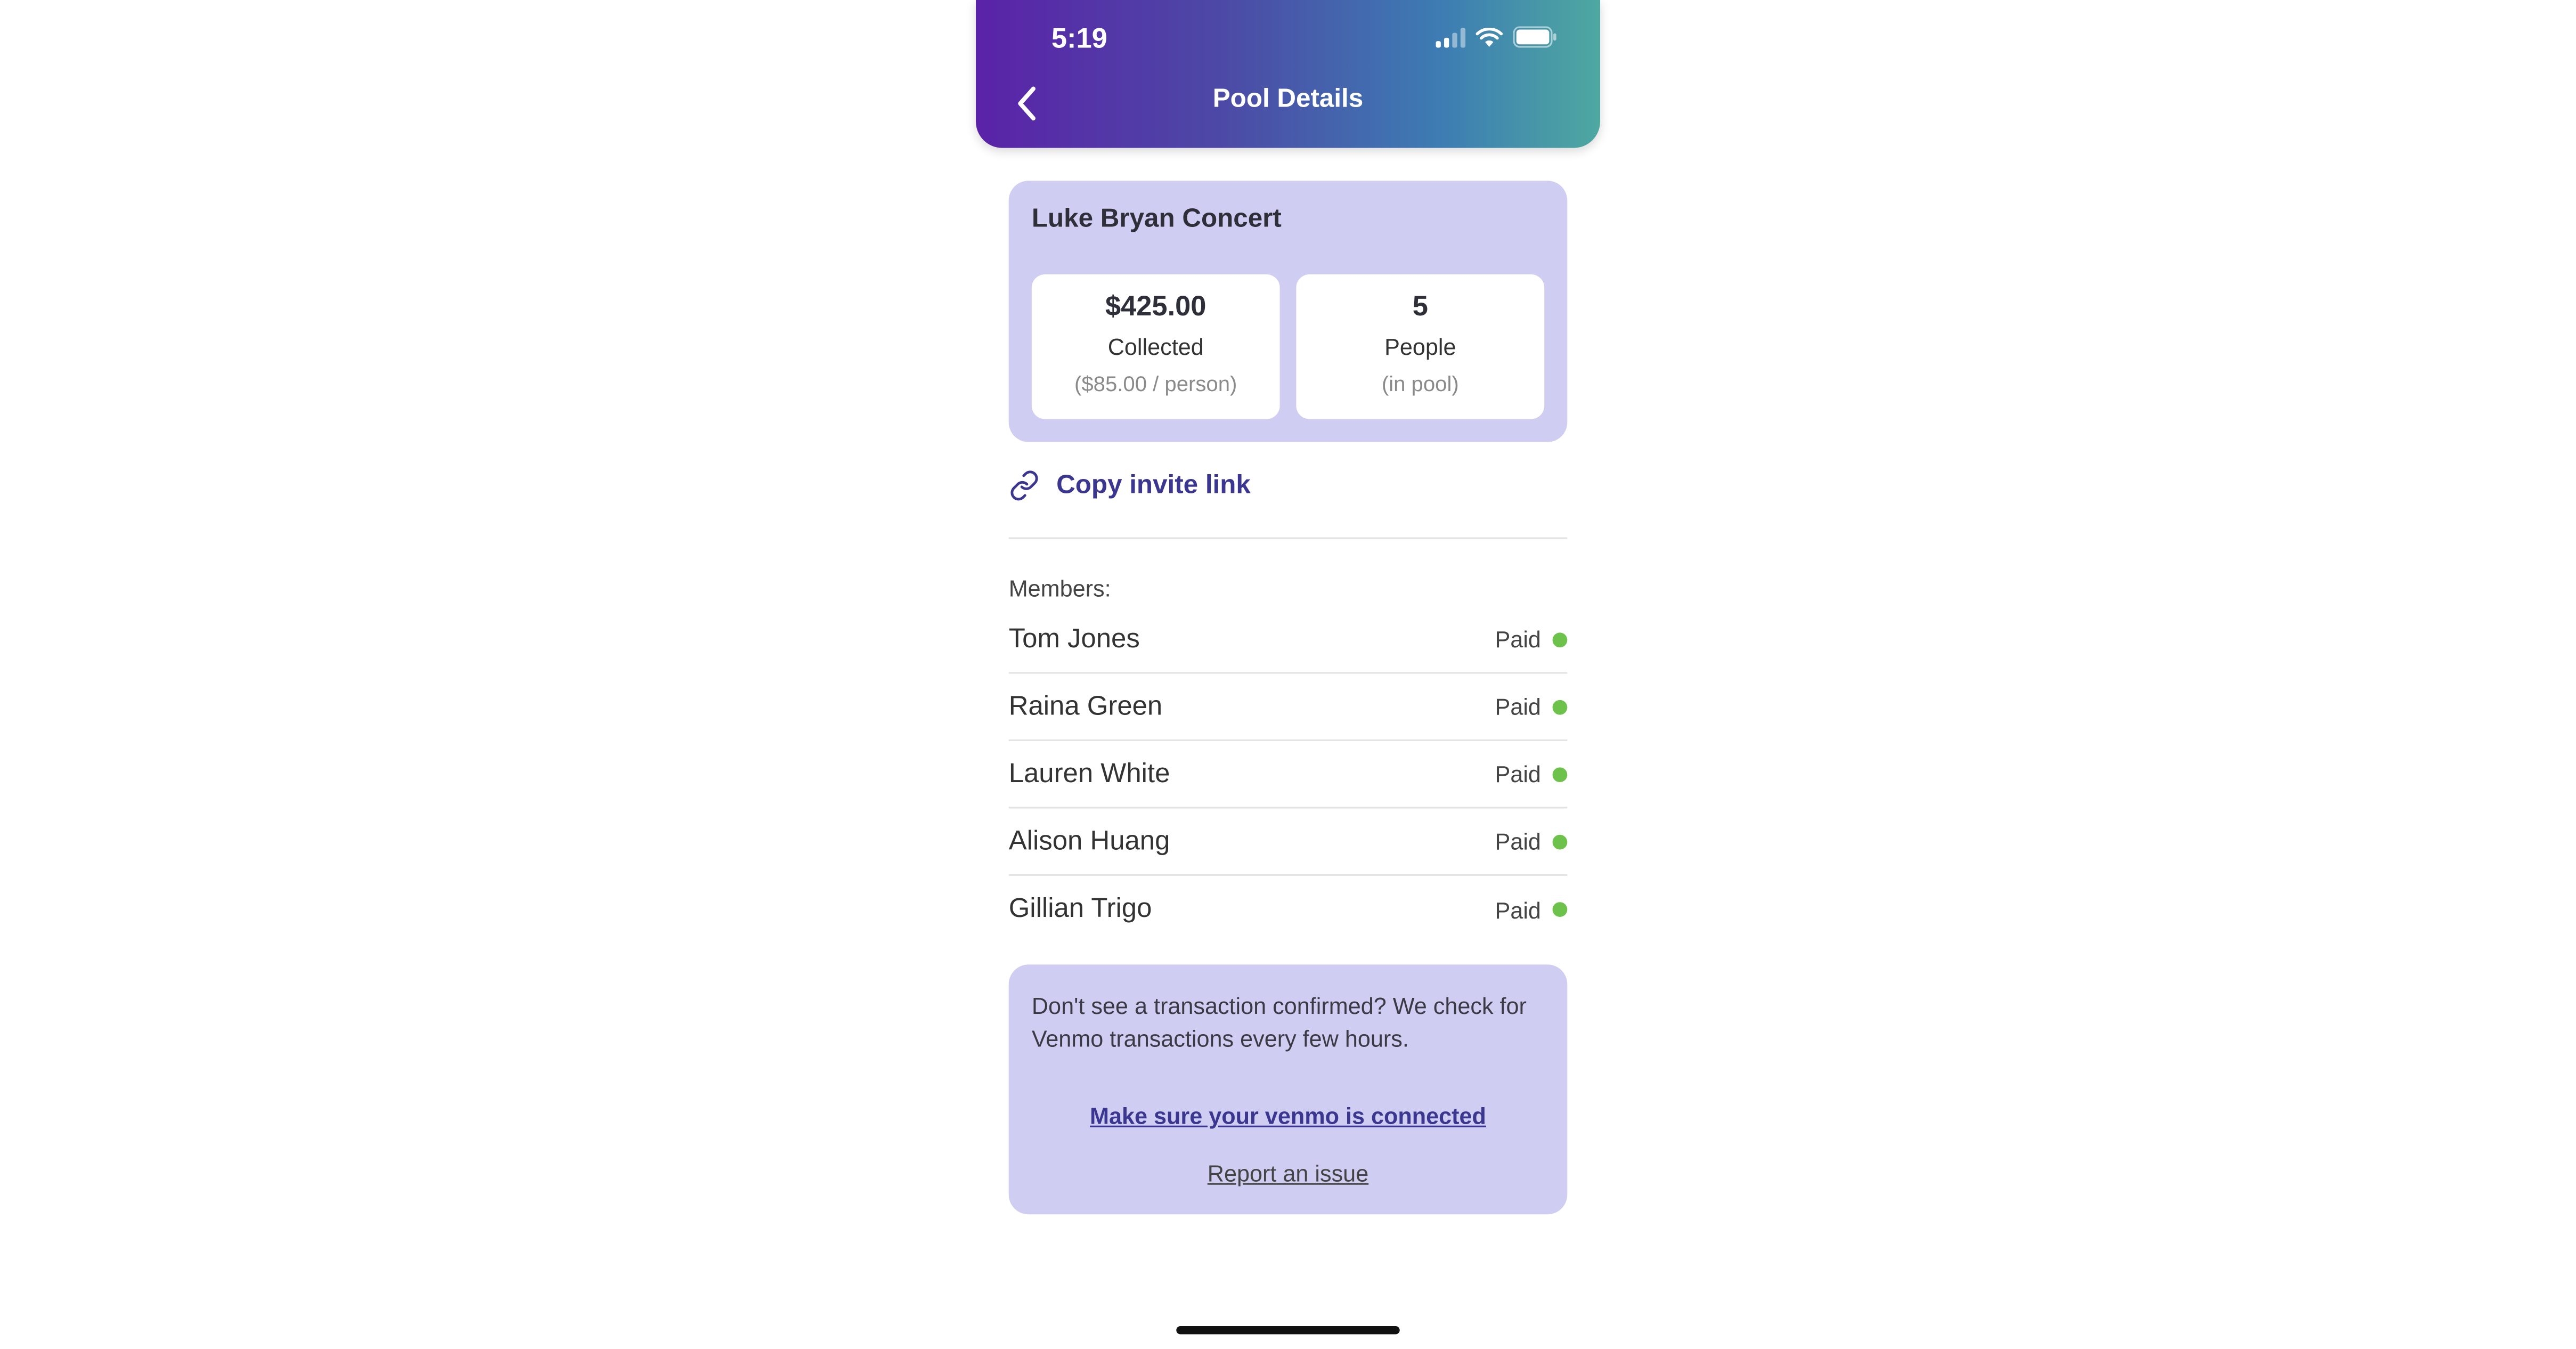 The width and height of the screenshot is (2576, 1349). I want to click on venmo-connect-link: Make sure your venmo is connected, so click(1288, 1115).